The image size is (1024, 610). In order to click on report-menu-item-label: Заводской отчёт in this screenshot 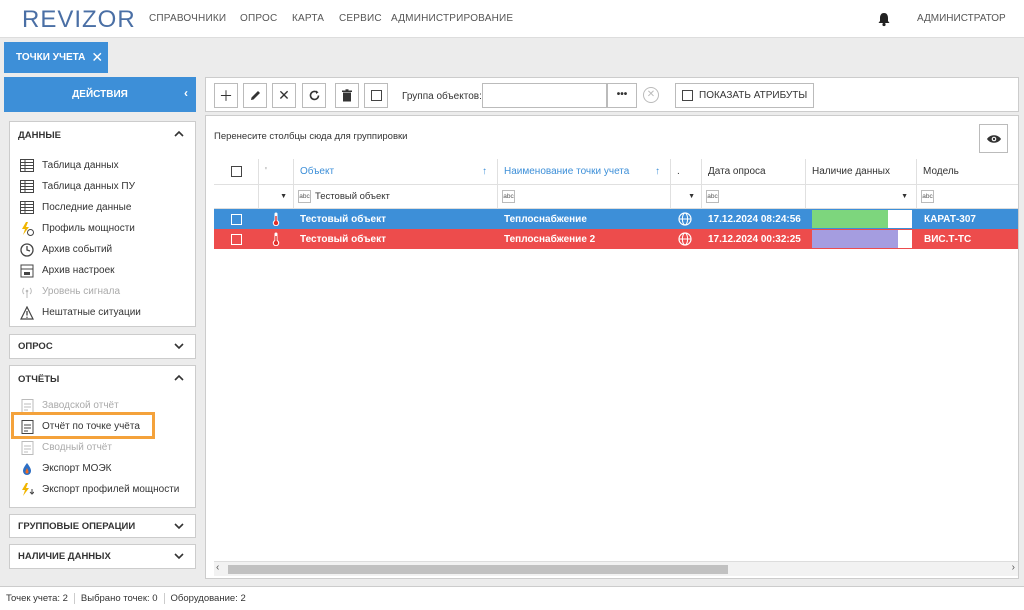, I will do `click(80, 405)`.